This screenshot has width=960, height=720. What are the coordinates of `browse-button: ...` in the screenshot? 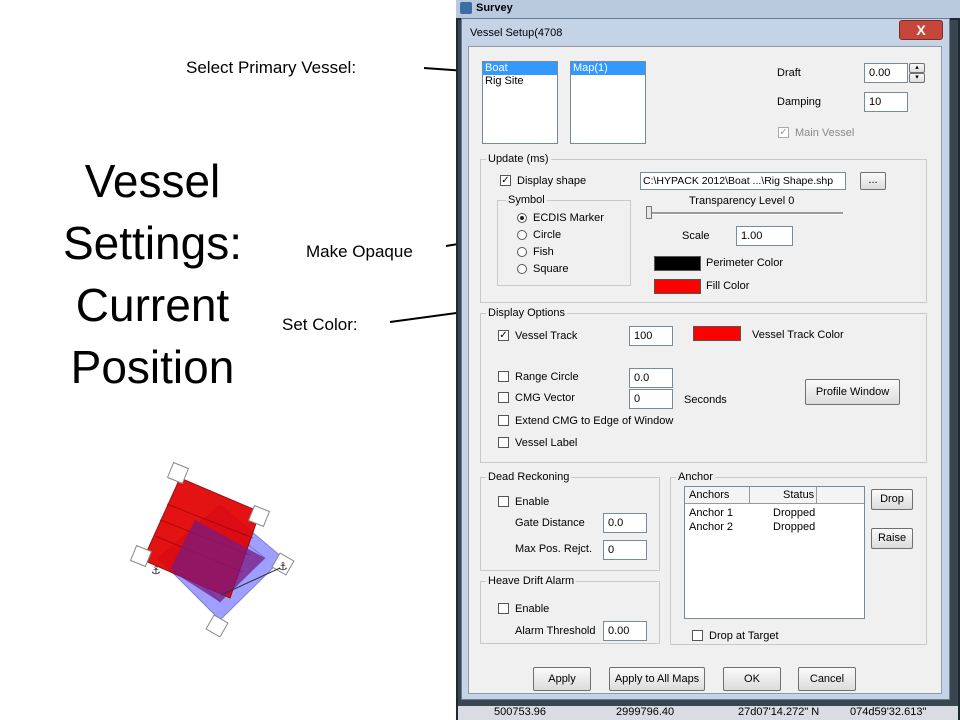 It's located at (873, 181).